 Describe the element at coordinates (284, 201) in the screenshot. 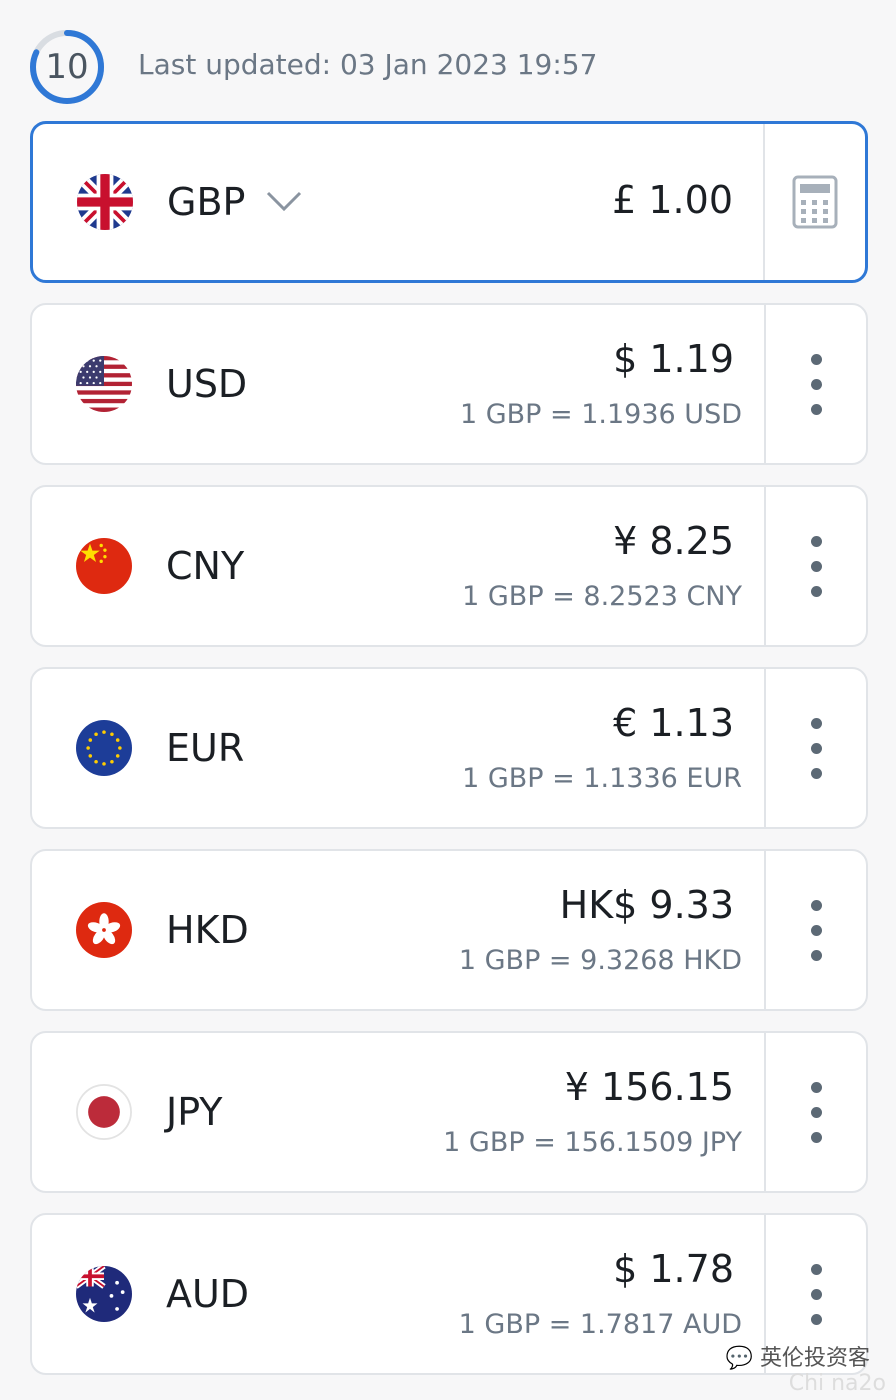

I see `chevron-down-icon` at that location.